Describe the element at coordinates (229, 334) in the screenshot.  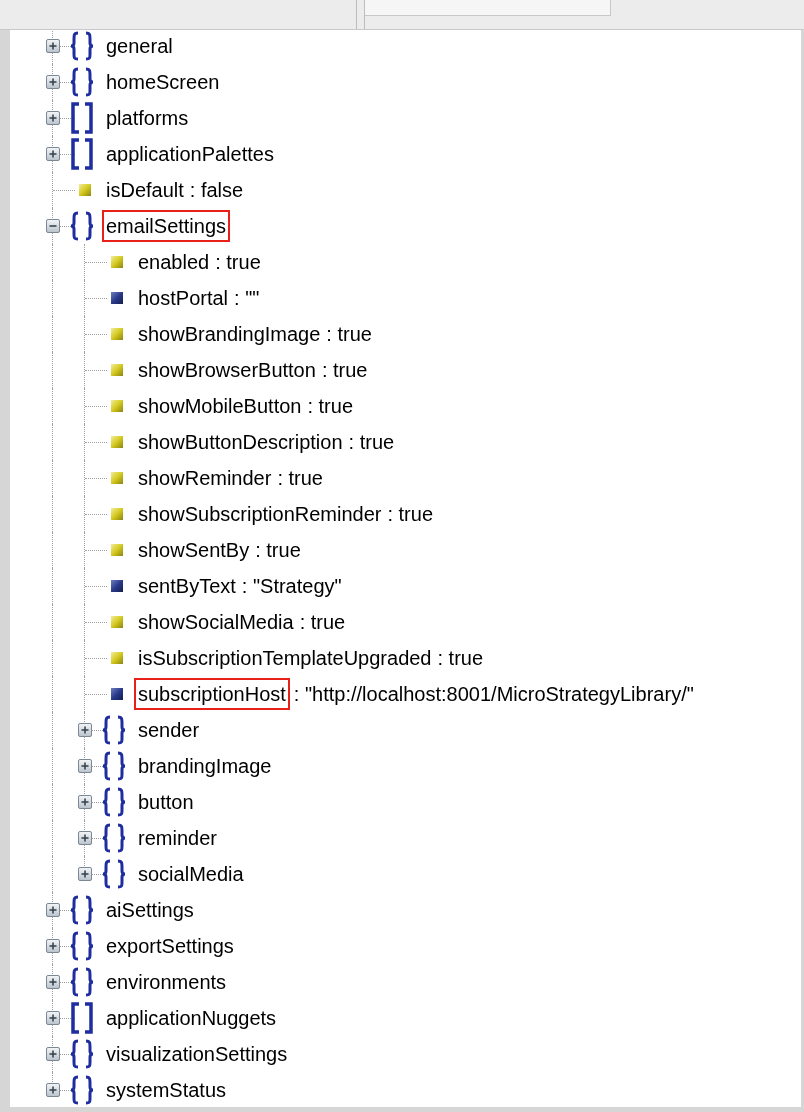
I see `node-label: showBrandingImage` at that location.